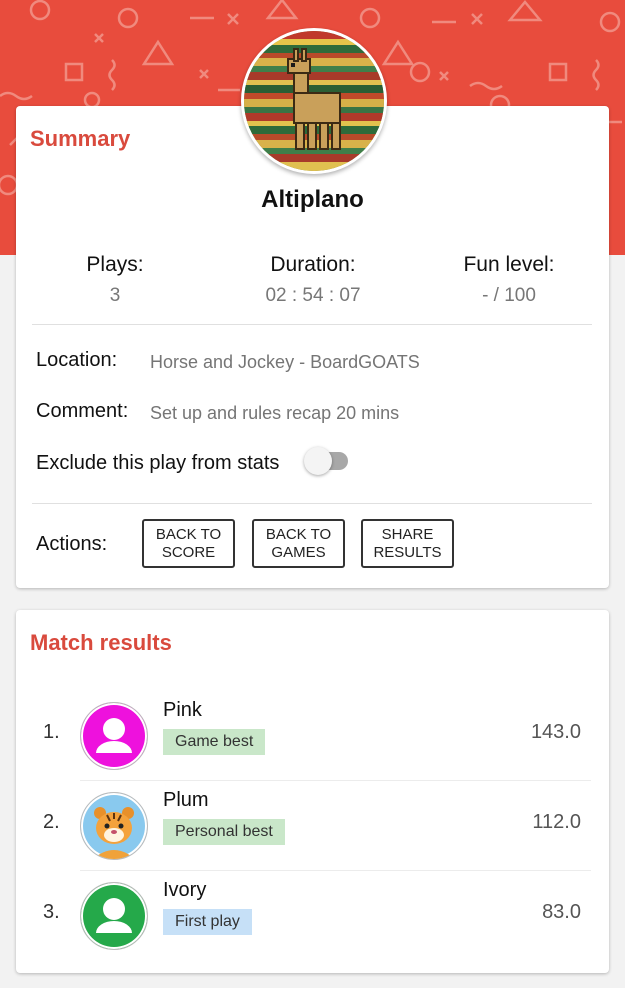  What do you see at coordinates (115, 280) in the screenshot?
I see `plays-stat: Plays: 3` at bounding box center [115, 280].